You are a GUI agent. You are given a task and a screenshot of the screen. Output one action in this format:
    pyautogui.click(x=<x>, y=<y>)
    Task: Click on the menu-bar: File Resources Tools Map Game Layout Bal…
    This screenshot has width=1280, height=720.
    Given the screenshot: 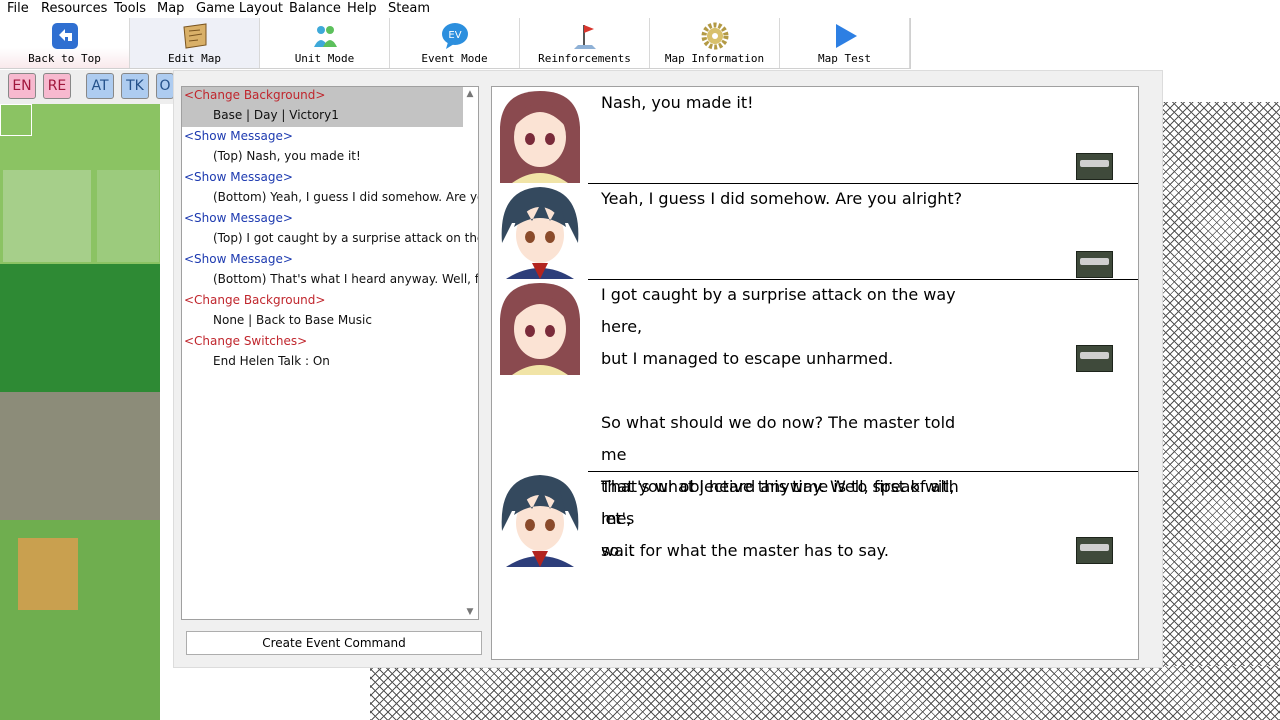 What is the action you would take?
    pyautogui.click(x=640, y=9)
    